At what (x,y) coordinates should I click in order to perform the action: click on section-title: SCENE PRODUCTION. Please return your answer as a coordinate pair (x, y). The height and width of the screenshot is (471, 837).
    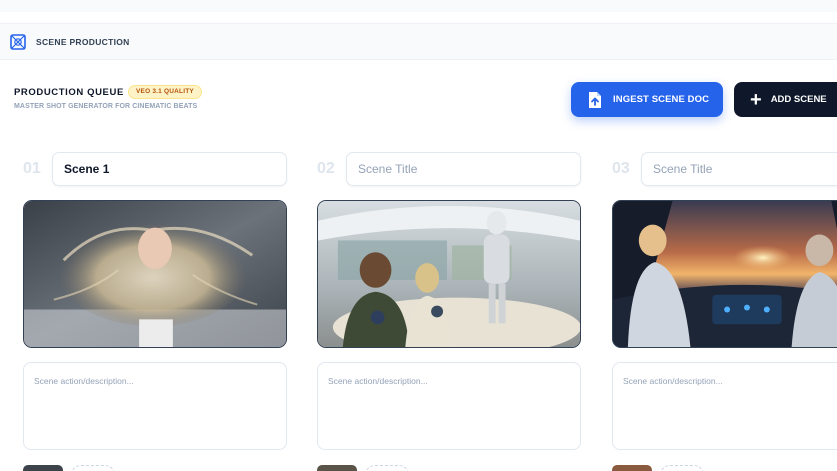
    Looking at the image, I should click on (83, 42).